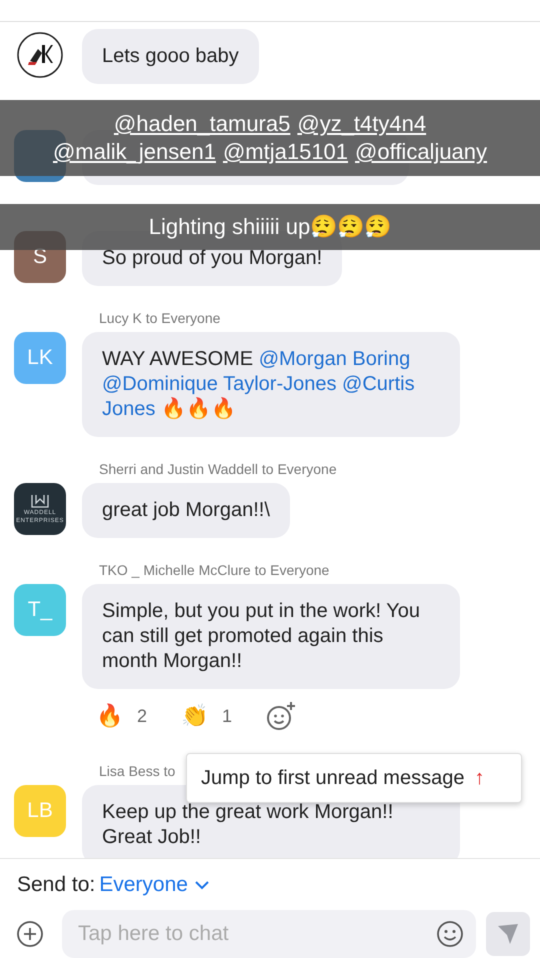 The height and width of the screenshot is (958, 540). What do you see at coordinates (361, 124) in the screenshot?
I see `caption-mention: @yz_t4ty4n4` at bounding box center [361, 124].